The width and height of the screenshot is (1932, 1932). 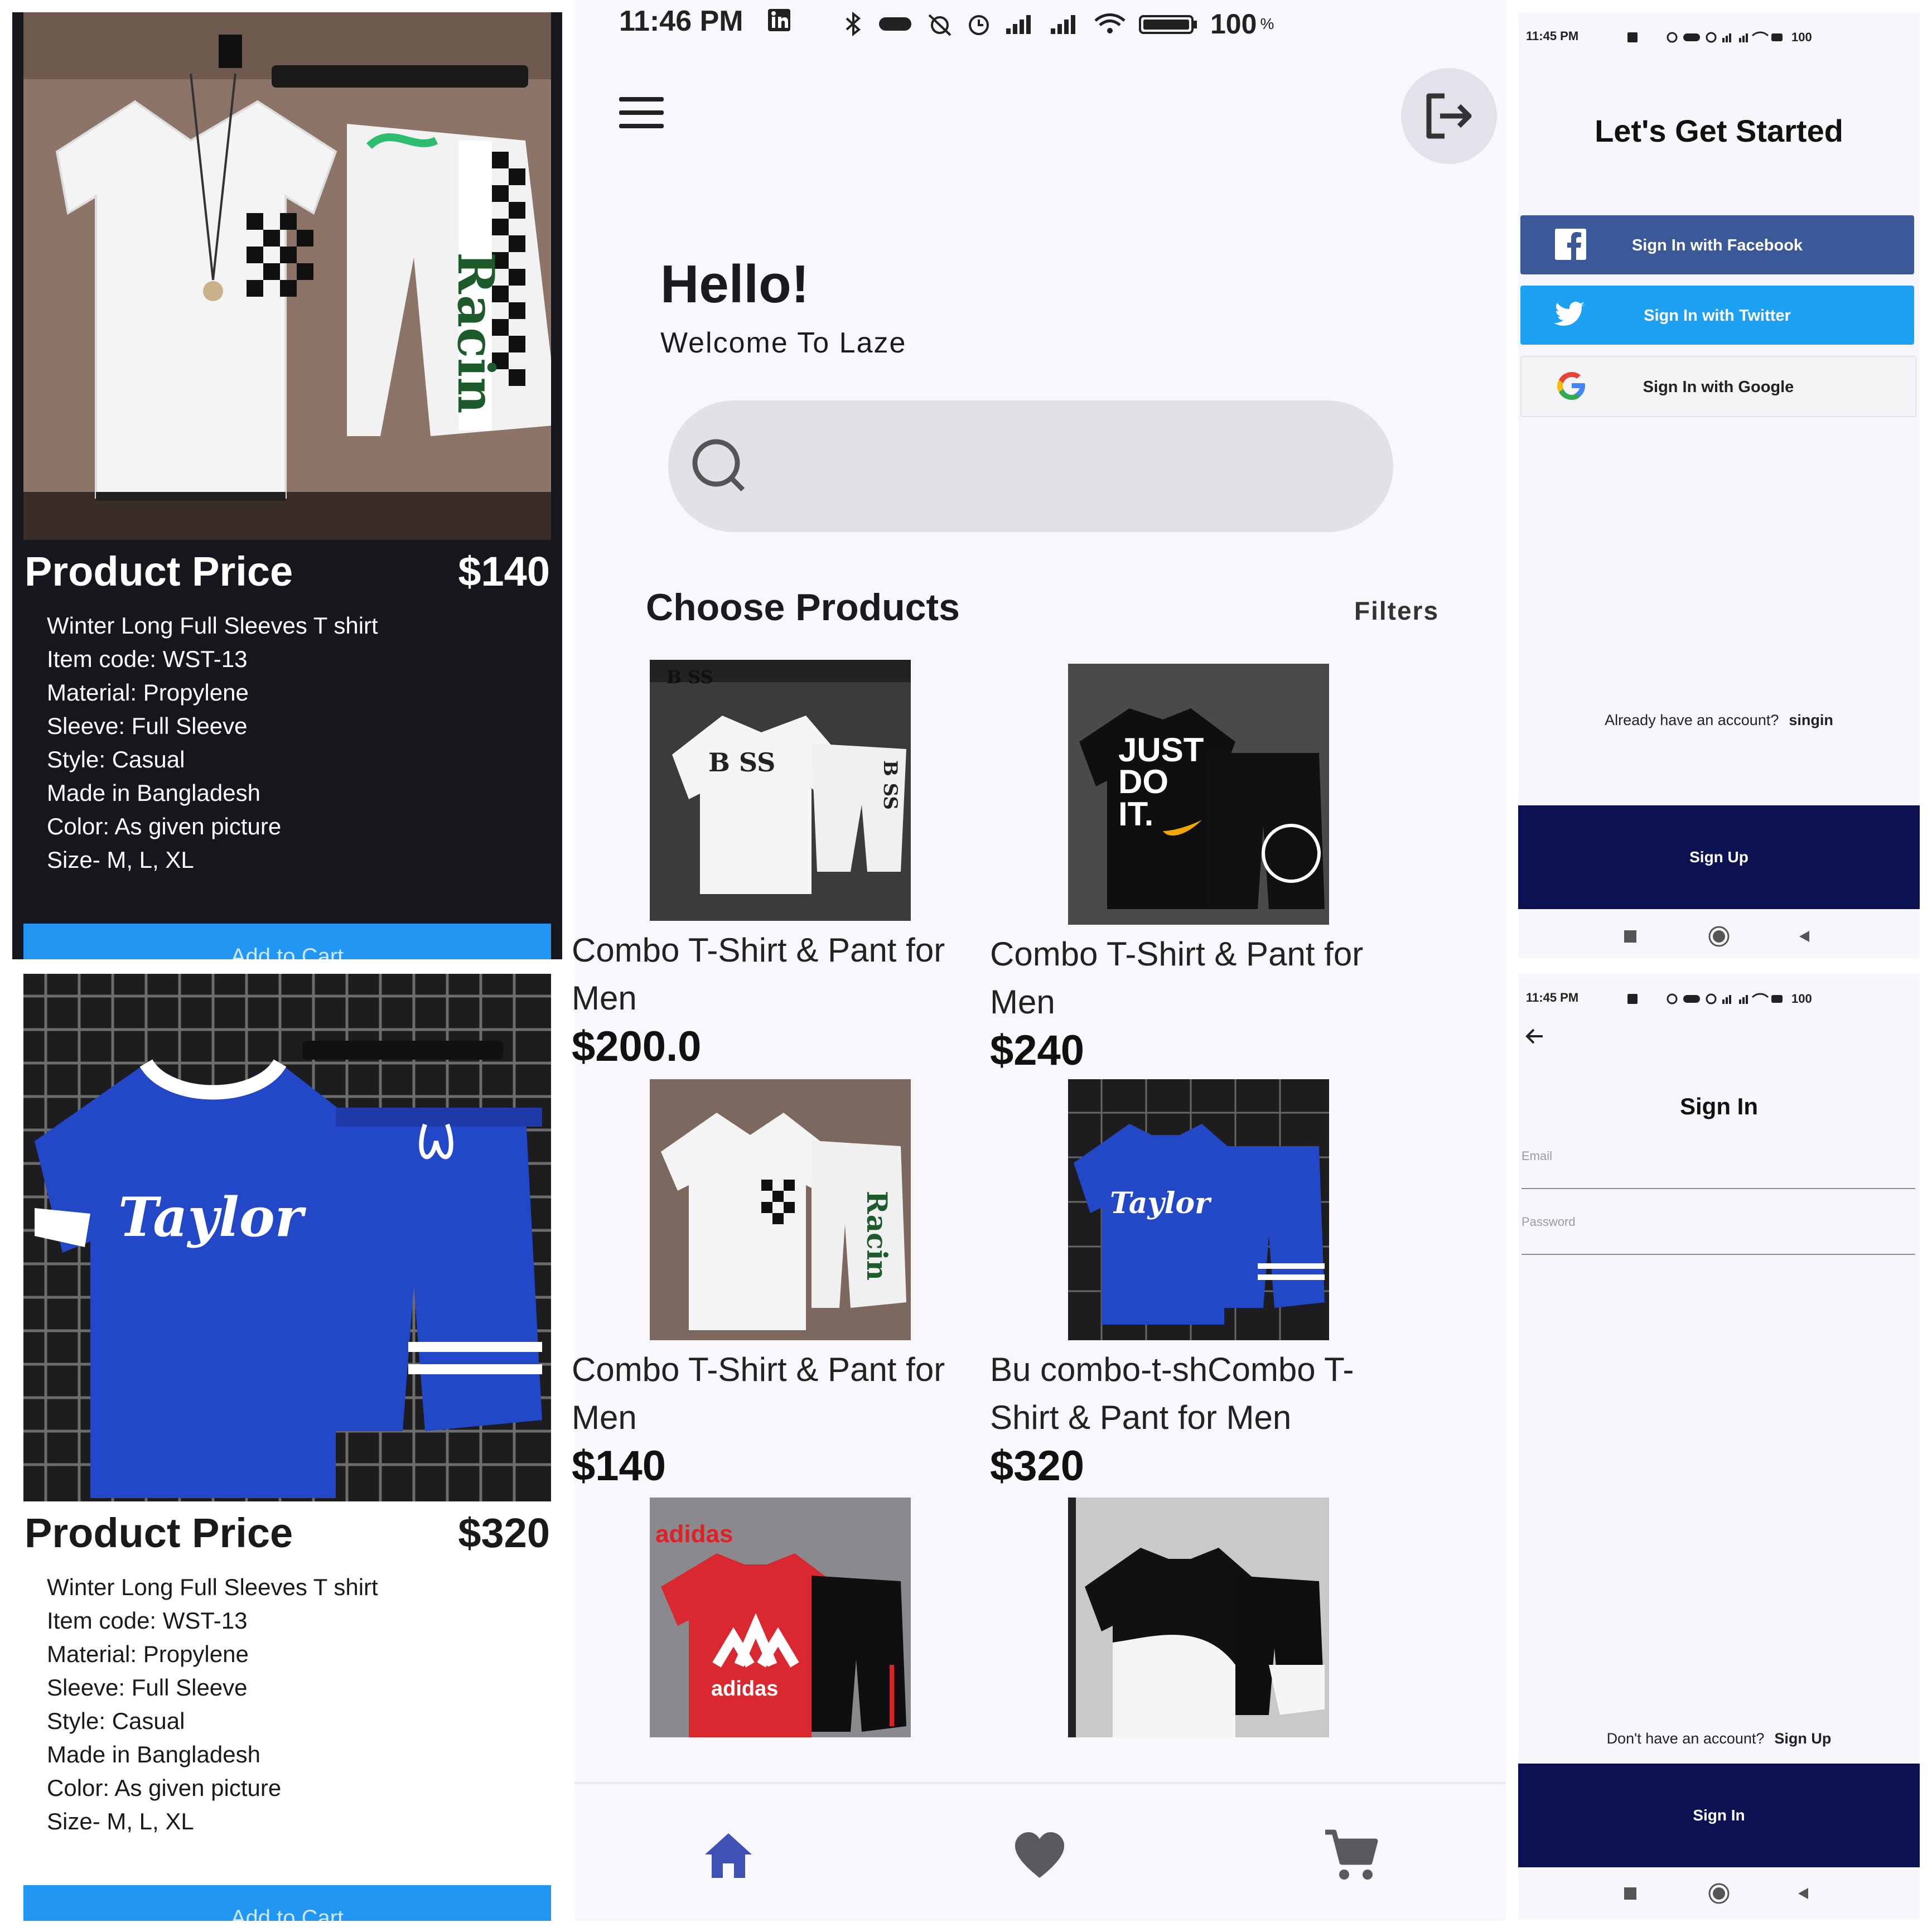 What do you see at coordinates (780, 1209) in the screenshot?
I see `product-thumbnail: Racin` at bounding box center [780, 1209].